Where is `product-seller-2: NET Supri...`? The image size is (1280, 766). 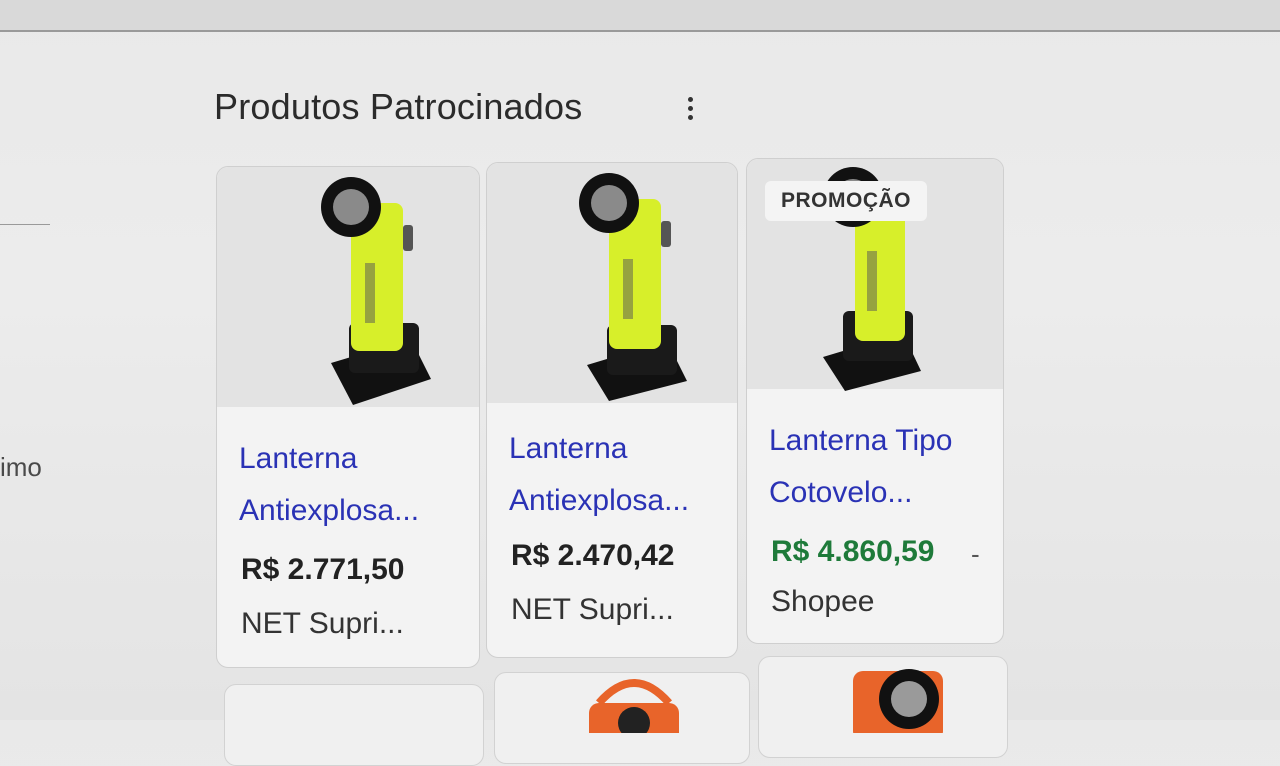
product-seller-2: NET Supri... is located at coordinates (592, 609).